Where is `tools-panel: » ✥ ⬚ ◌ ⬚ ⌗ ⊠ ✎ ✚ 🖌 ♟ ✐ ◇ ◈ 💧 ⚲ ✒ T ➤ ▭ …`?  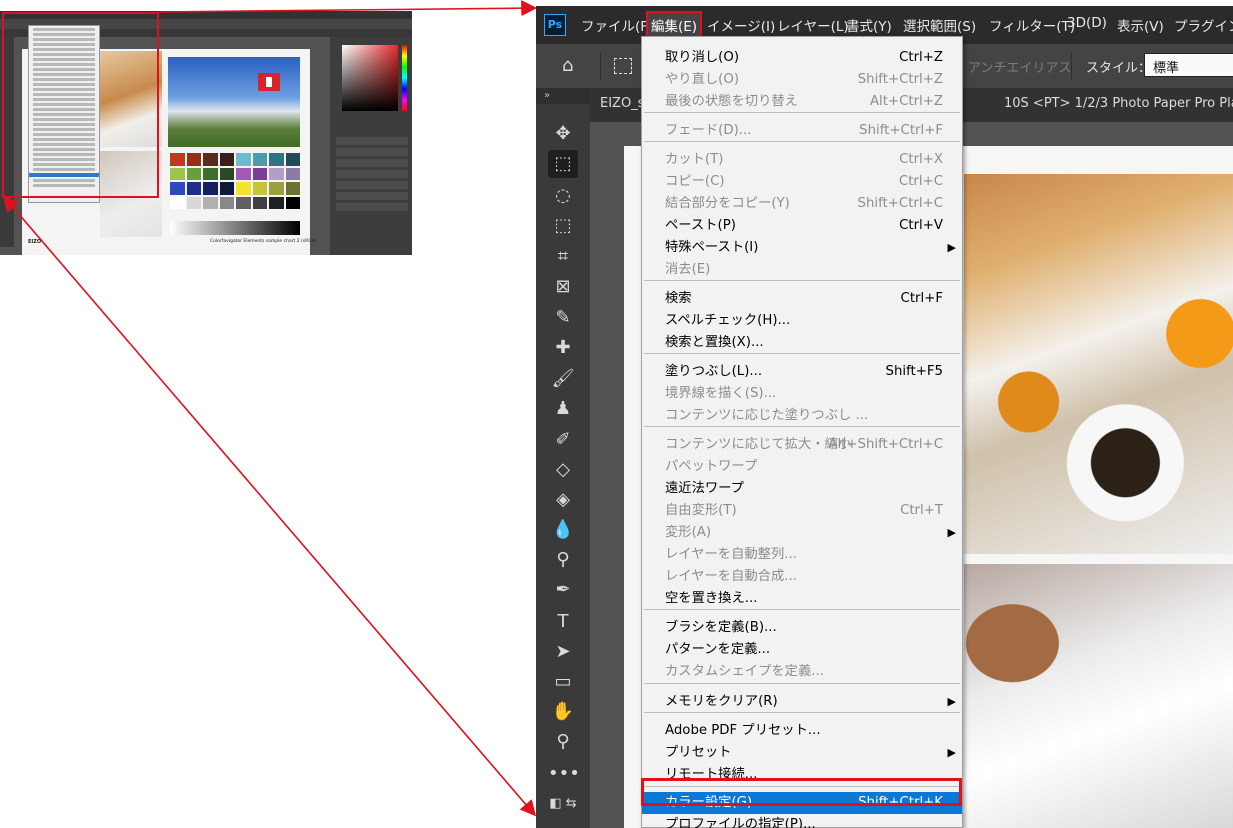 tools-panel: » ✥ ⬚ ◌ ⬚ ⌗ ⊠ ✎ ✚ 🖌 ♟ ✐ ◇ ◈ 💧 ⚲ ✒ T ➤ ▭ … is located at coordinates (563, 458).